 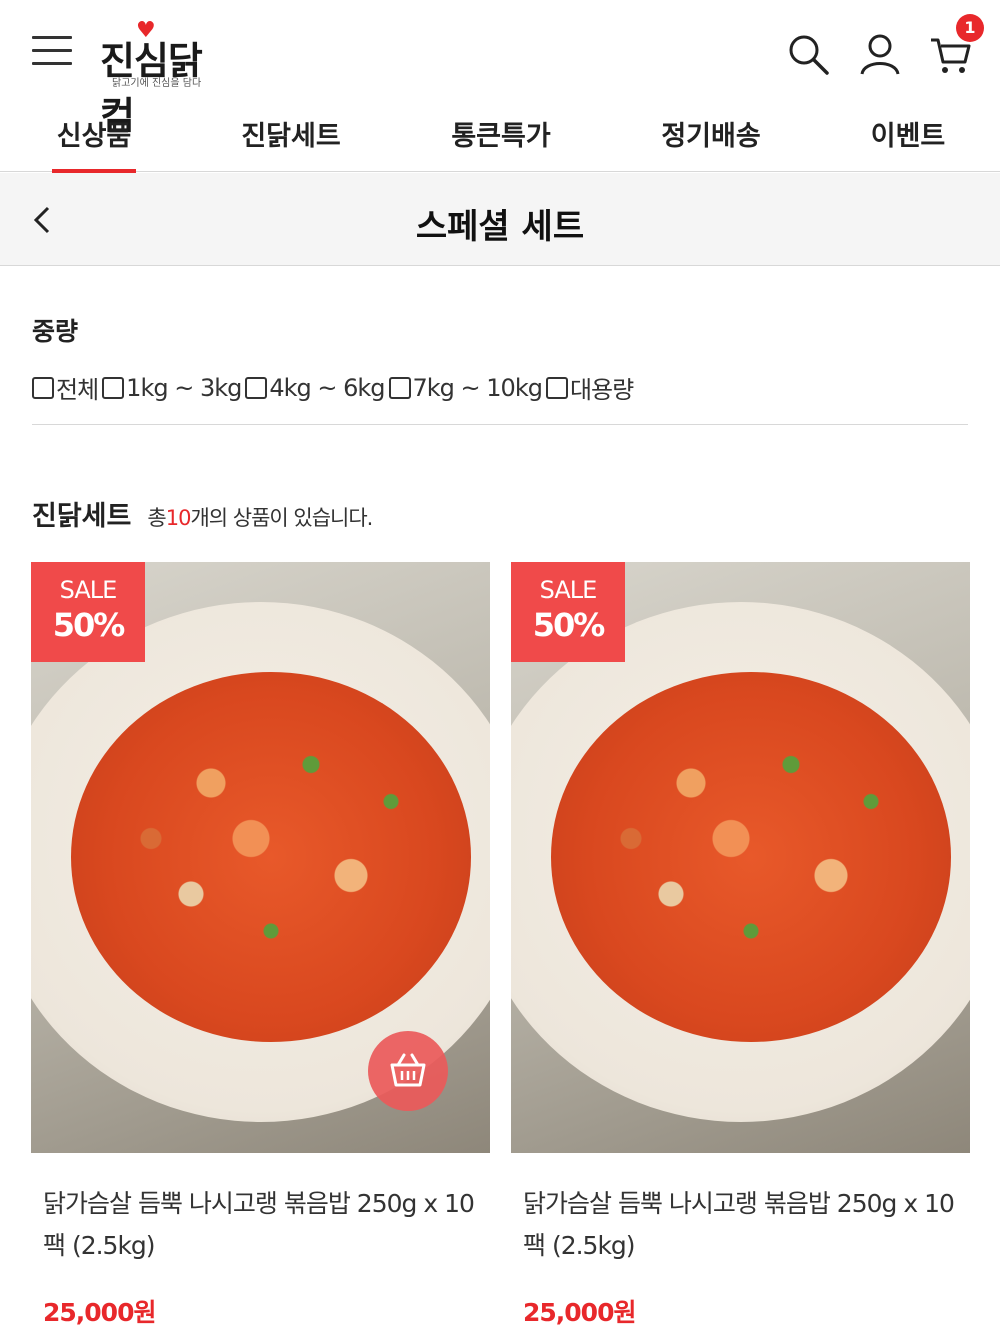 What do you see at coordinates (500, 69) in the screenshot?
I see `header: ♥ 진심닭컴 닭고기에 진심을 담다 1` at bounding box center [500, 69].